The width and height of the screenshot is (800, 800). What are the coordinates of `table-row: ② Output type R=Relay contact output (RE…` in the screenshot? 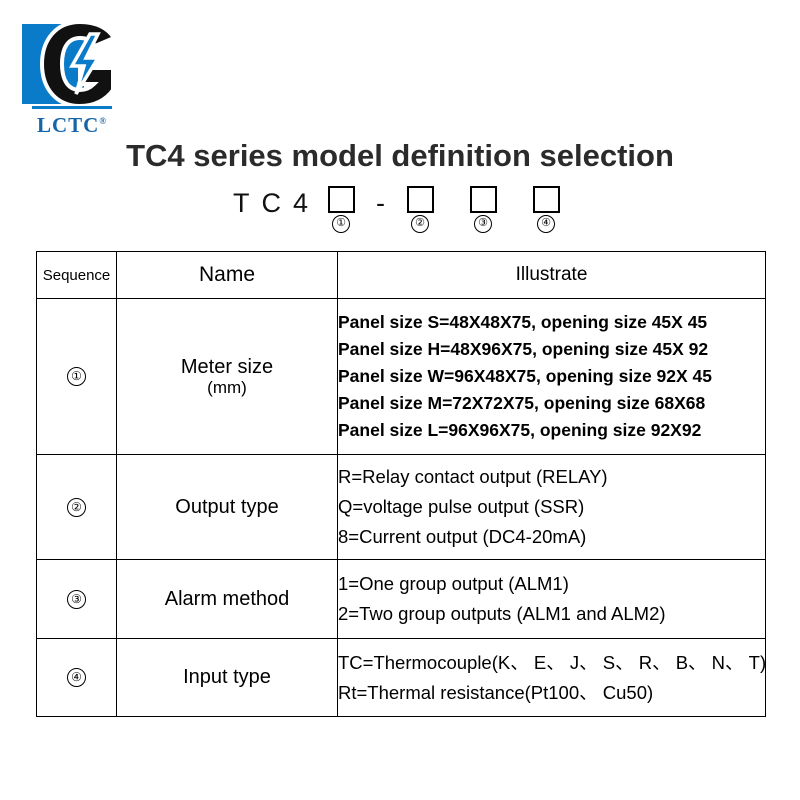 It's located at (401, 507).